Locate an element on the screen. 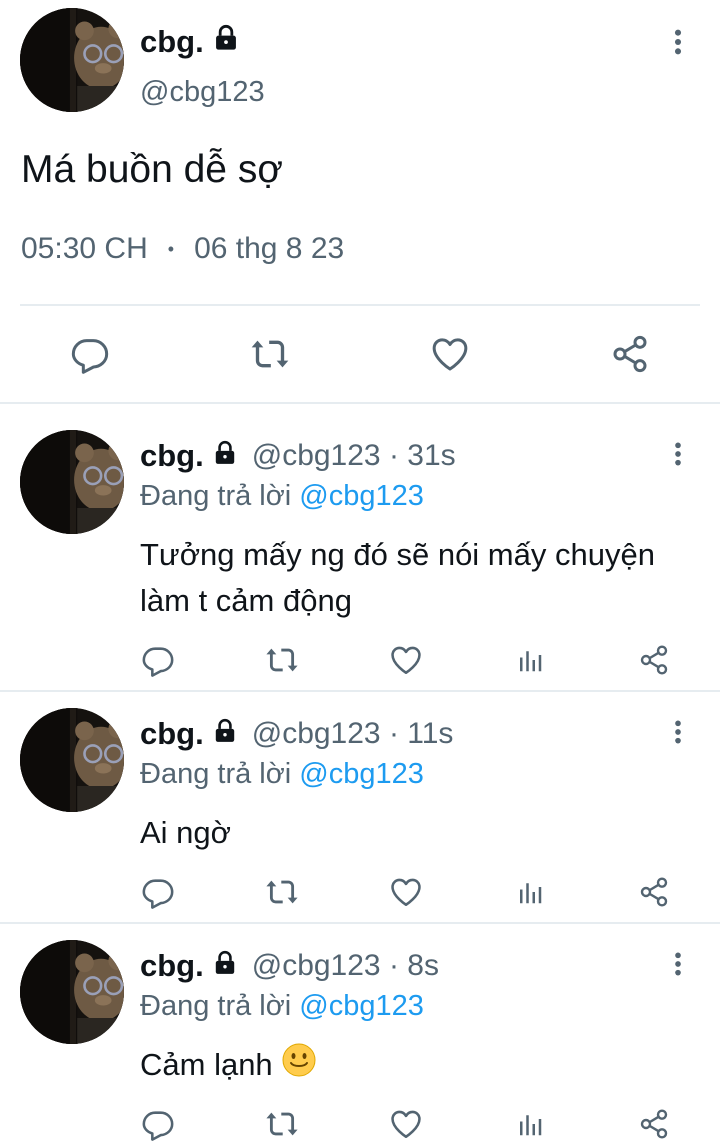  tweet-text: Ai ngờ is located at coordinates (185, 832).